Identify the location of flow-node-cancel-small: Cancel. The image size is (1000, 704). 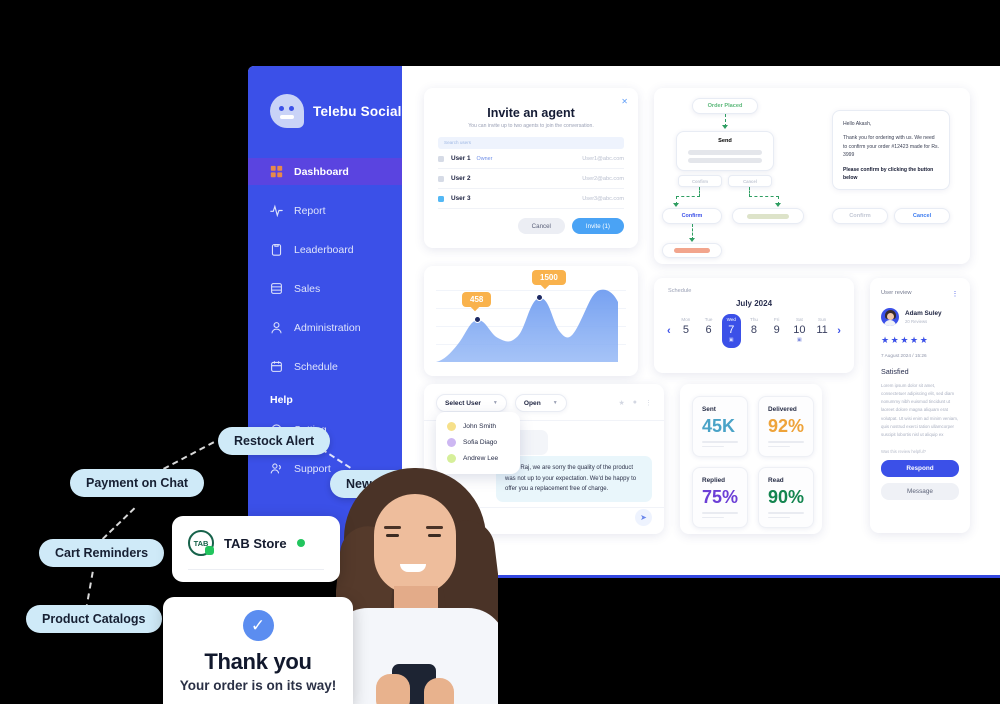
(750, 181).